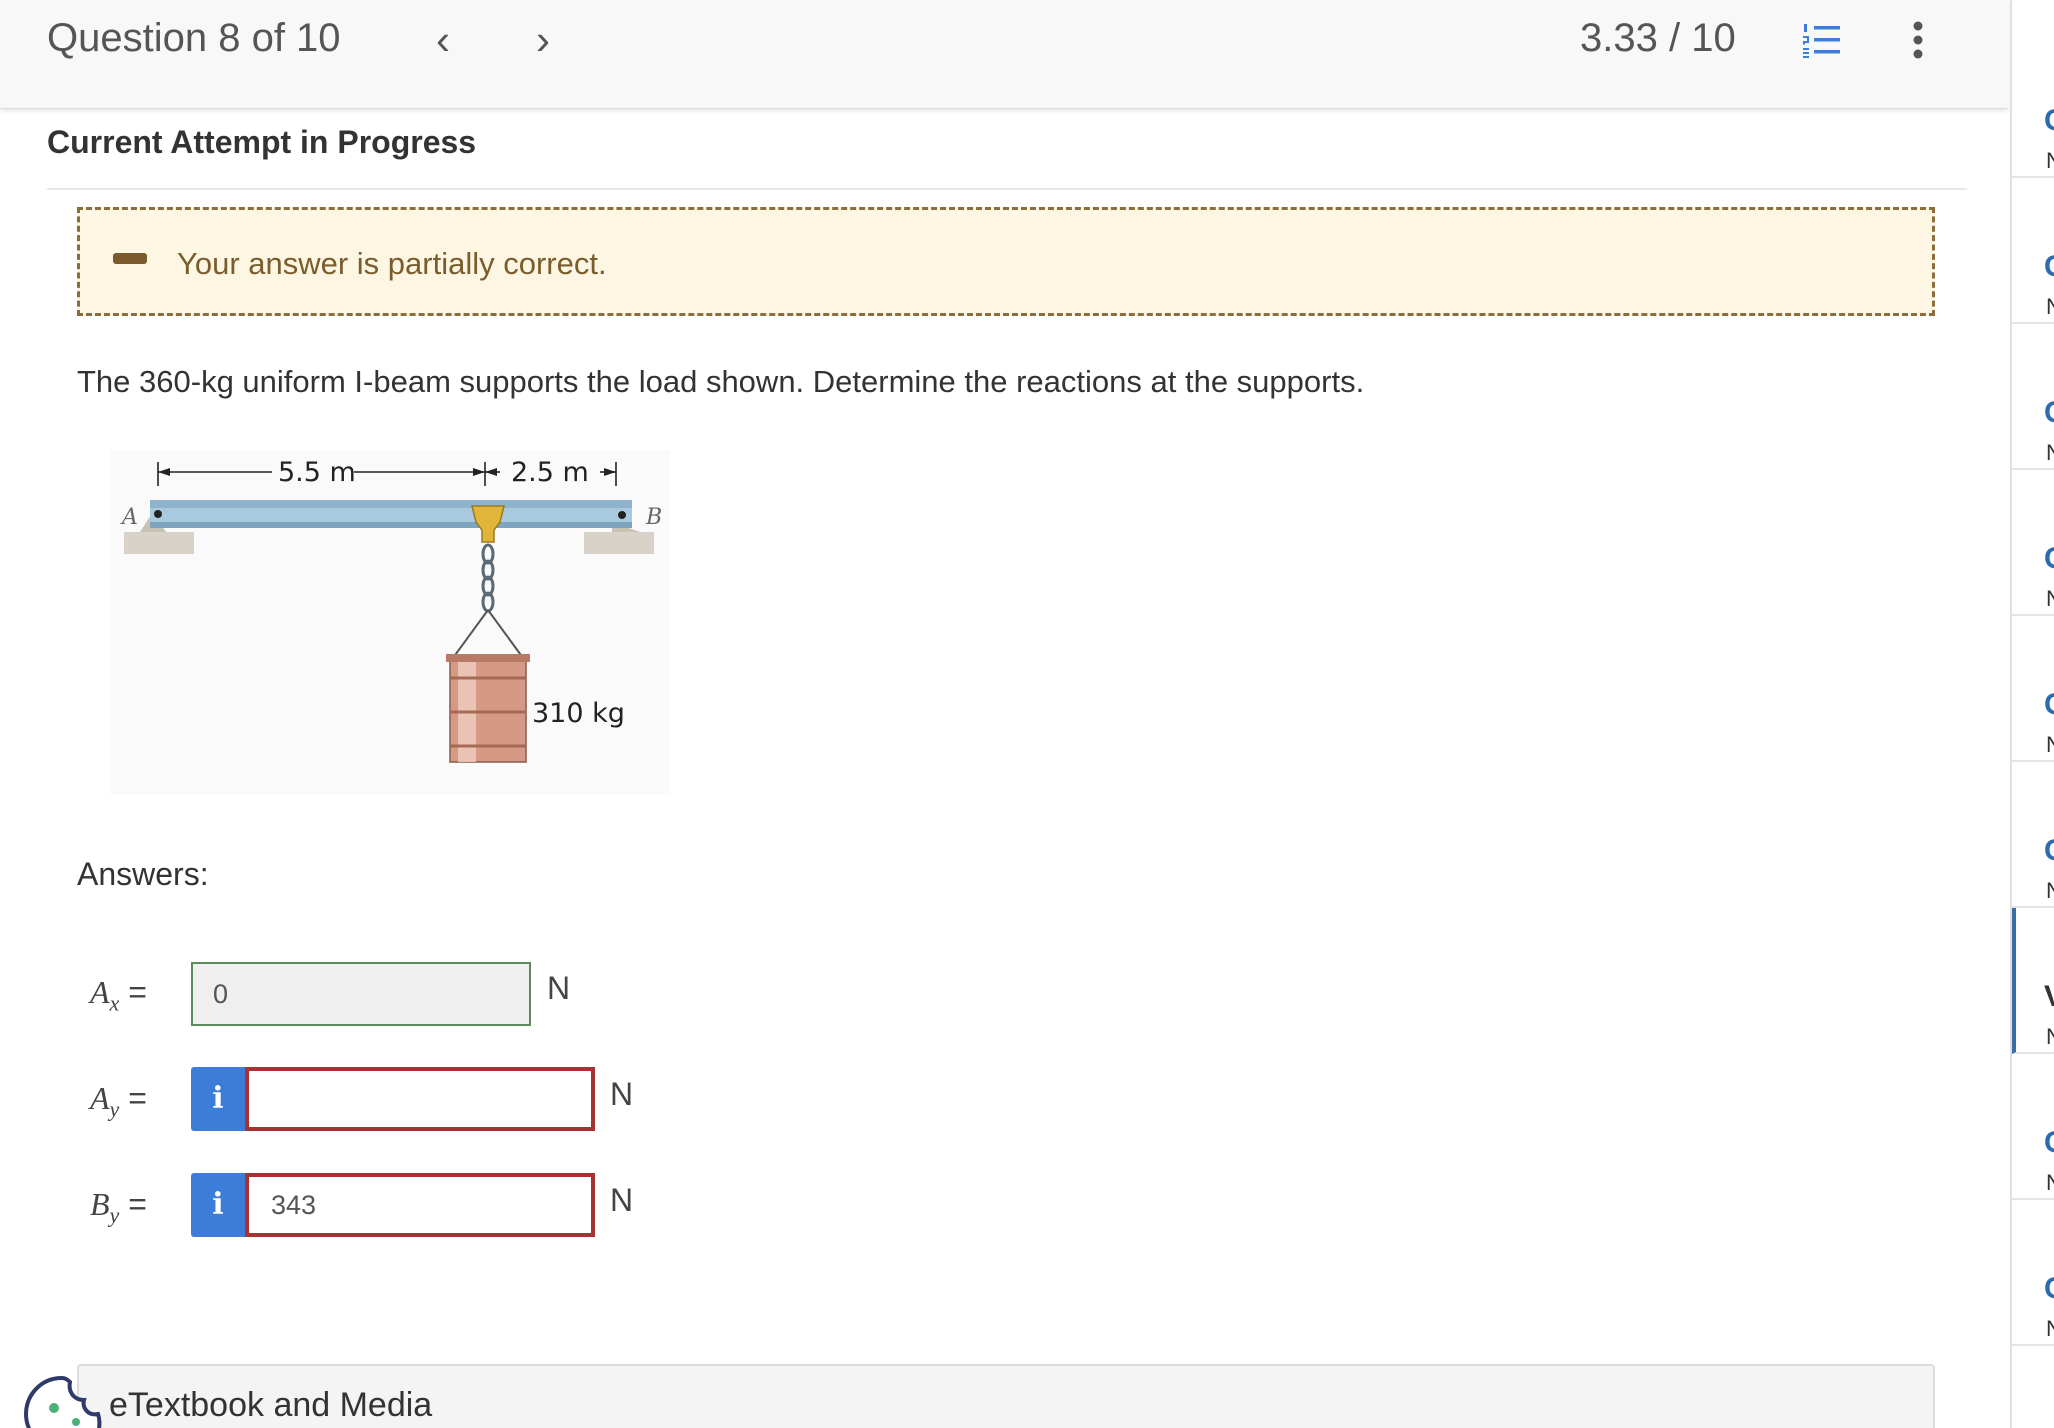 This screenshot has height=1428, width=2054. Describe the element at coordinates (420, 1205) in the screenshot. I see `answer-input-by: 343` at that location.